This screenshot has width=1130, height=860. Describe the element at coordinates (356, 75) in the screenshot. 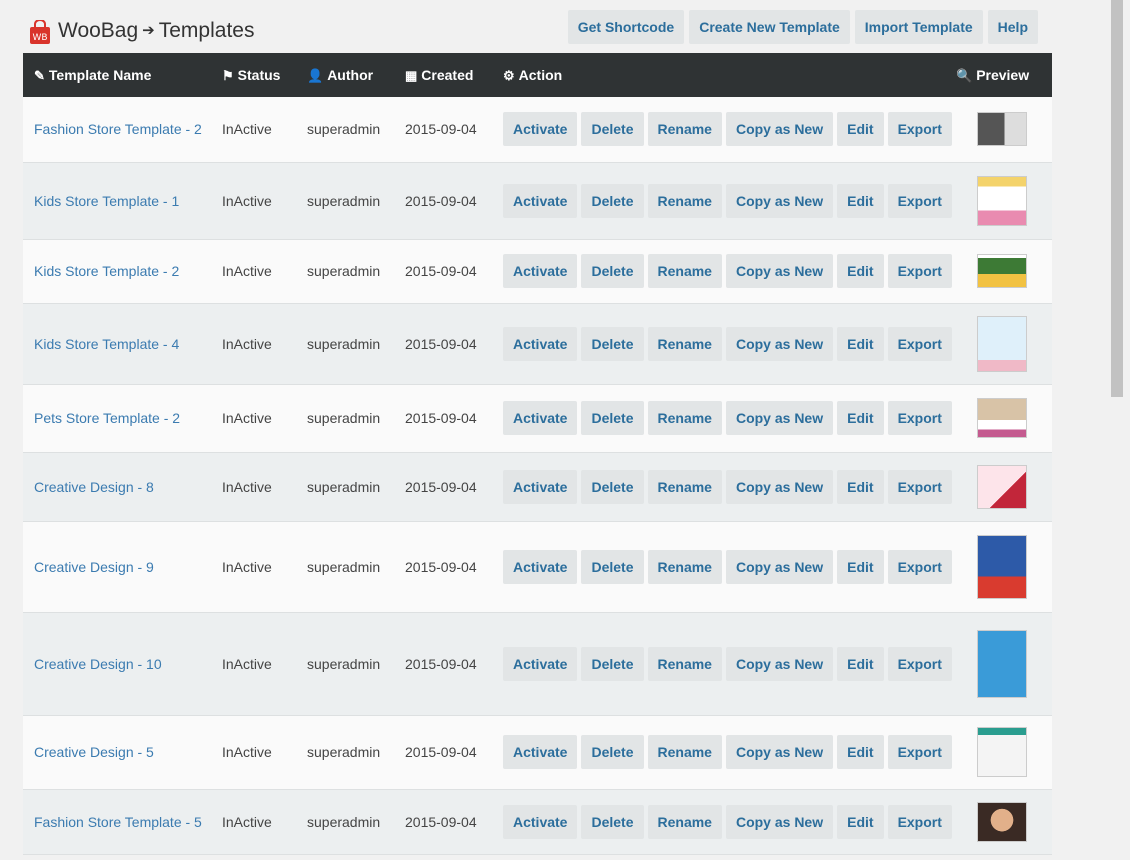

I see `col-author: 👤 Author` at that location.